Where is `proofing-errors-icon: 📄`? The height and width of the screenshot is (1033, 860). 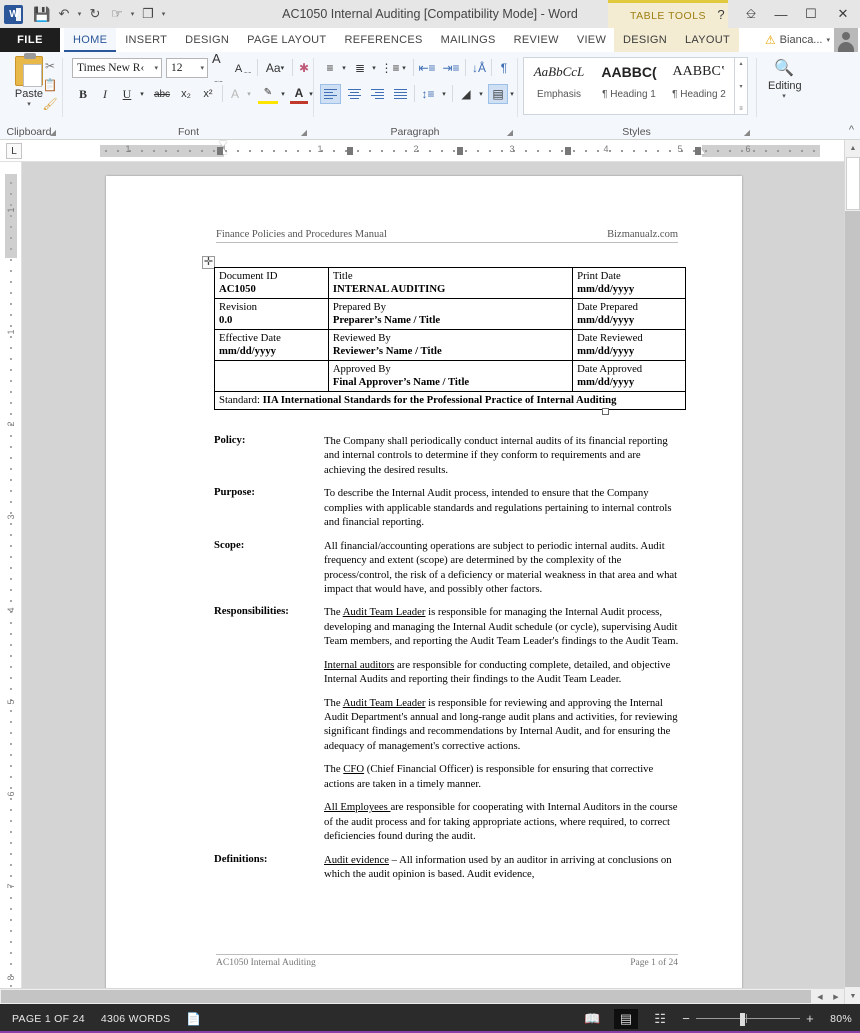 proofing-errors-icon: 📄 is located at coordinates (193, 1019).